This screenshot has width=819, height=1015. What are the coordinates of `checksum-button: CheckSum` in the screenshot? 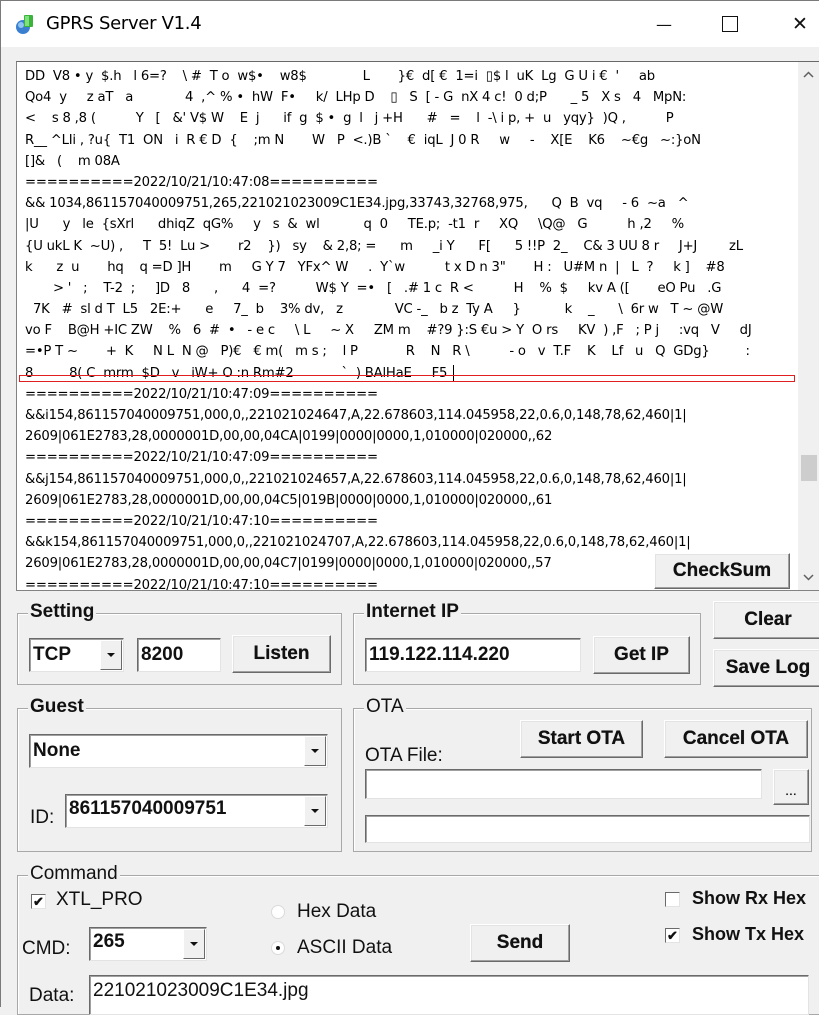 It's located at (722, 571).